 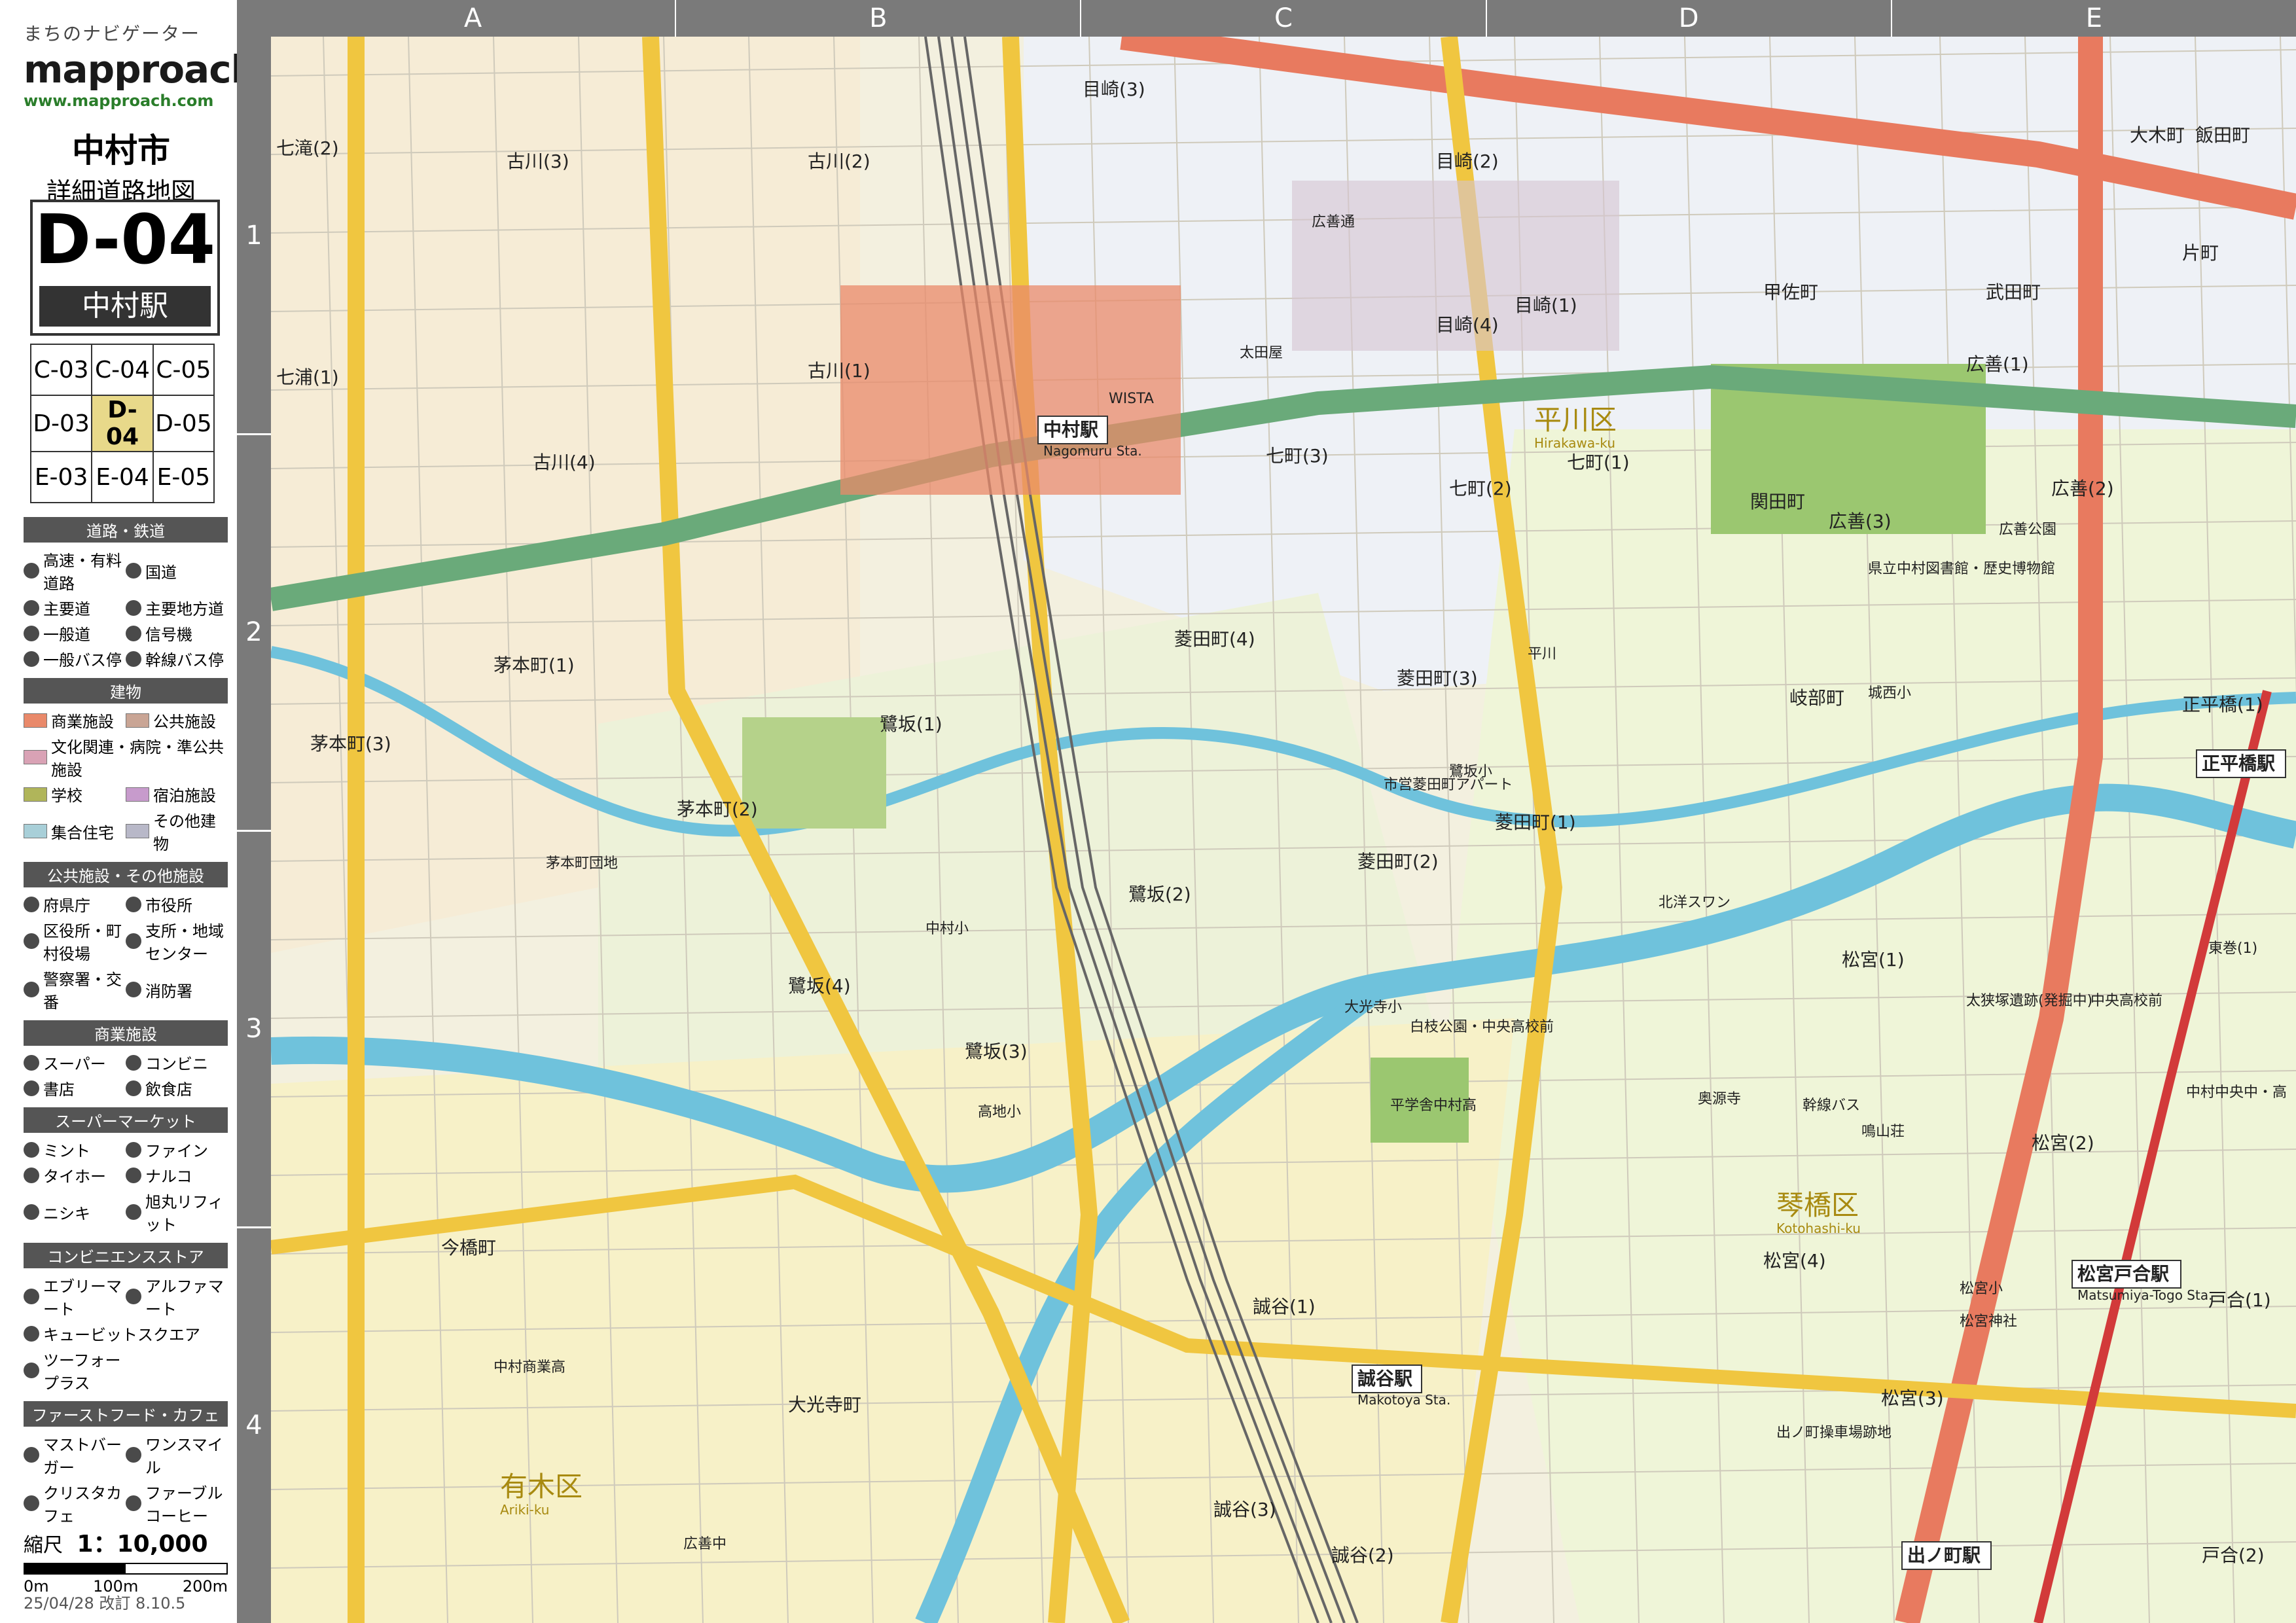 What do you see at coordinates (2222, 704) in the screenshot?
I see `district-label: 正平橋(1)` at bounding box center [2222, 704].